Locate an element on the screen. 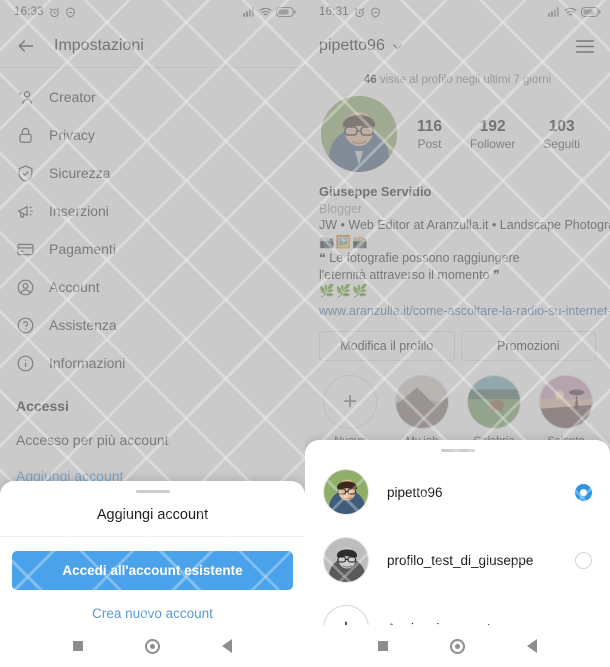 The image size is (610, 667). account-name: profilo_test_di_giuseppe is located at coordinates (460, 560).